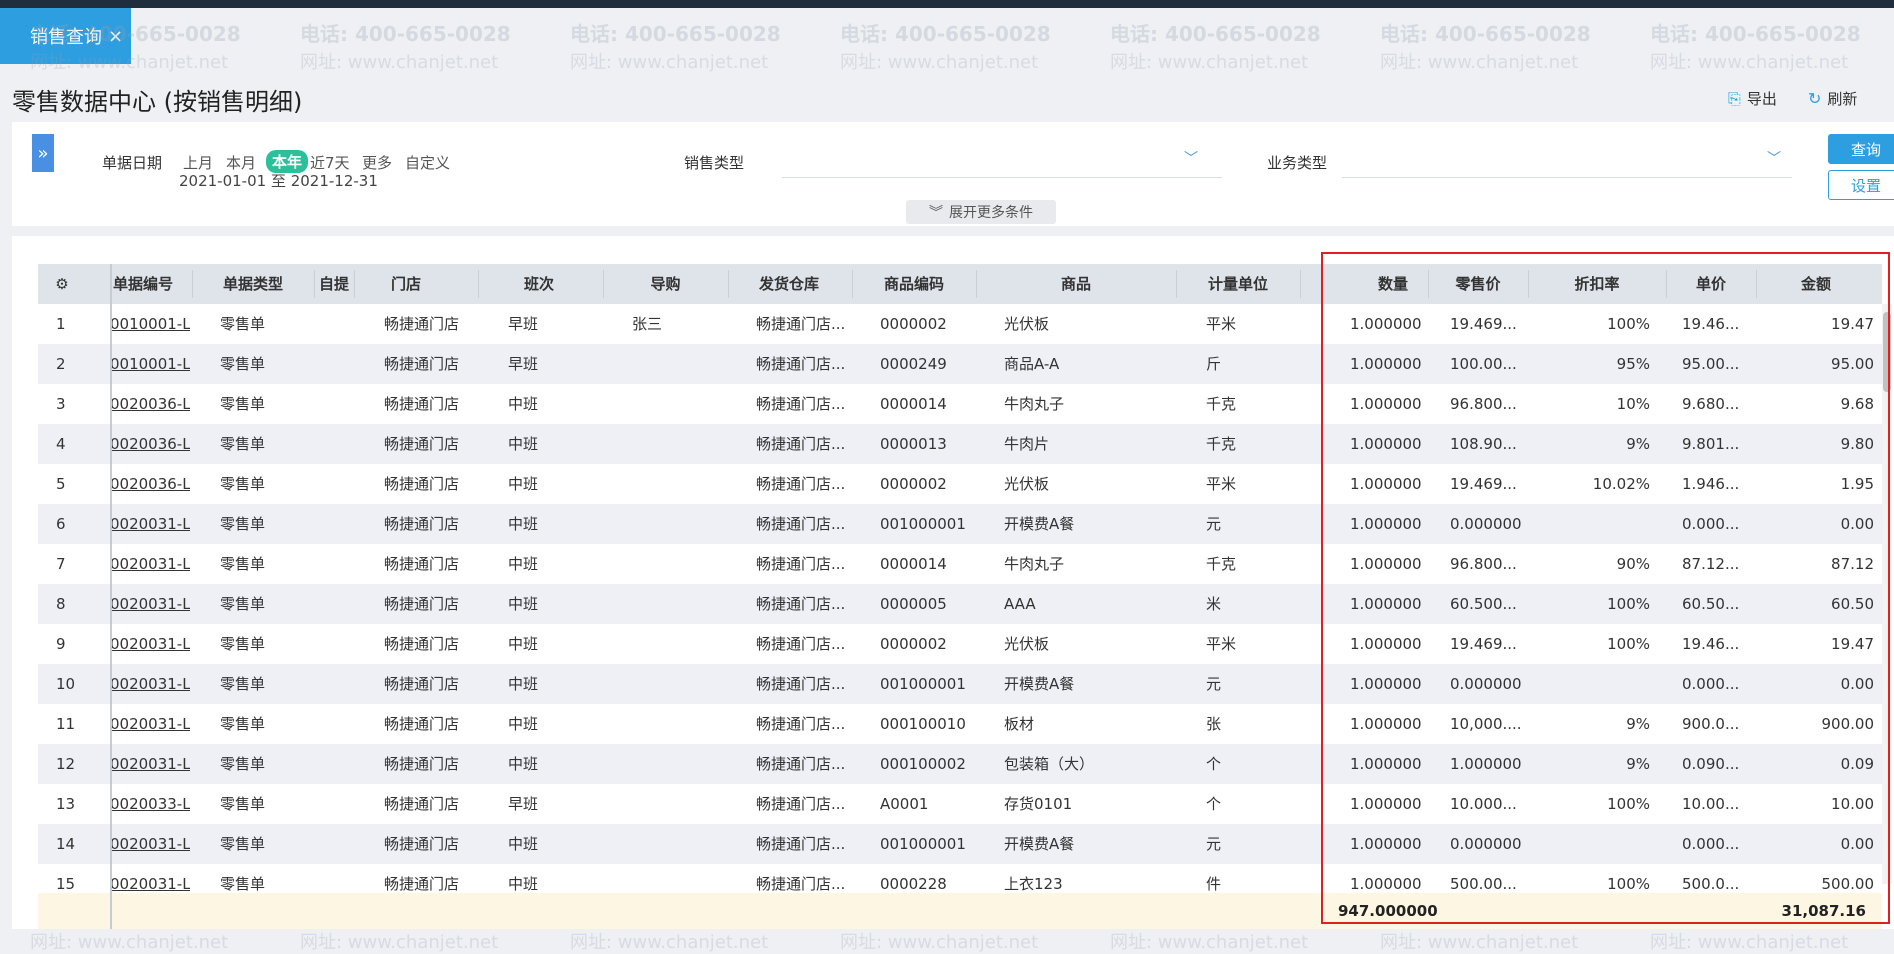  Describe the element at coordinates (1039, 524) in the screenshot. I see `cell-item: 开模费A餐` at that location.